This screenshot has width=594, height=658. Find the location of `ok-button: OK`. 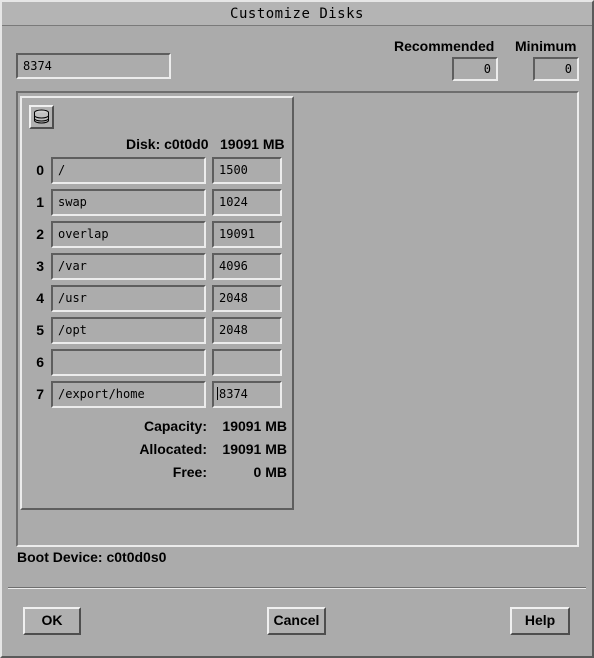

ok-button: OK is located at coordinates (52, 621).